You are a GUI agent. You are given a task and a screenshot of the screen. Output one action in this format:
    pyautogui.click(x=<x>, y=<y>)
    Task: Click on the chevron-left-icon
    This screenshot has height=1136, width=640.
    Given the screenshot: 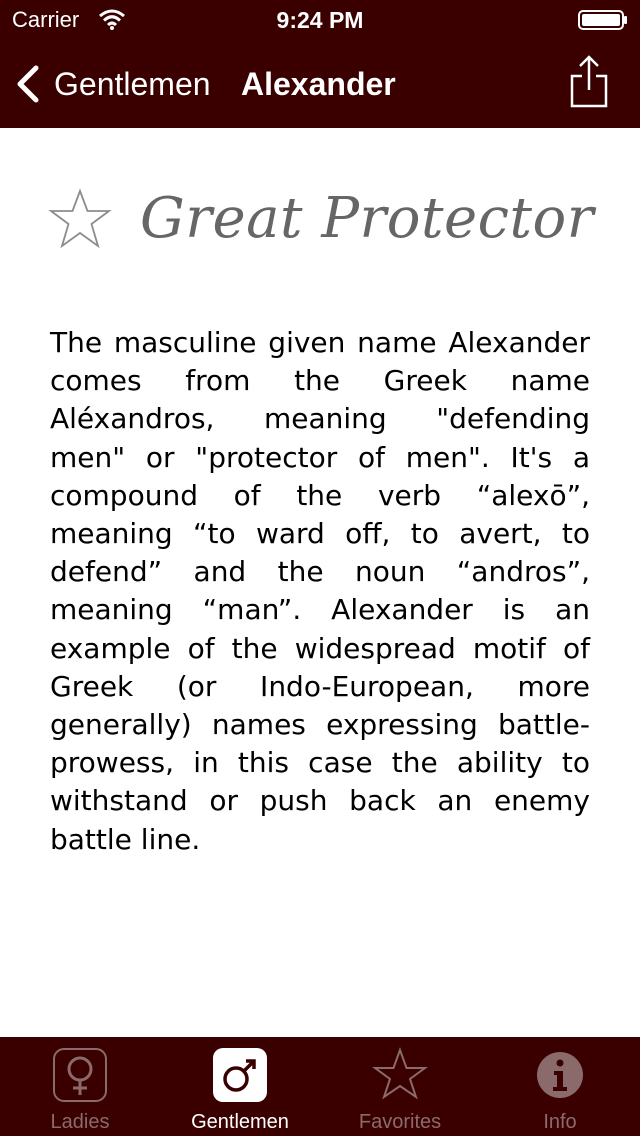 What is the action you would take?
    pyautogui.click(x=28, y=84)
    